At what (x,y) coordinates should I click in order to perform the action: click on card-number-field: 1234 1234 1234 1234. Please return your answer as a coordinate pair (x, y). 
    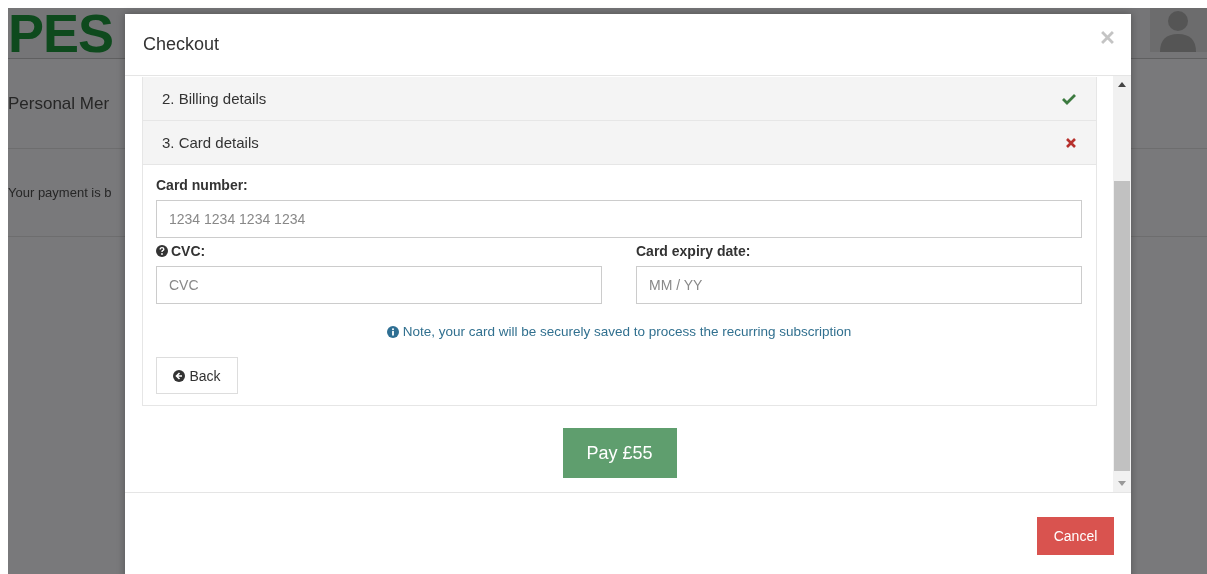
    Looking at the image, I should click on (619, 219).